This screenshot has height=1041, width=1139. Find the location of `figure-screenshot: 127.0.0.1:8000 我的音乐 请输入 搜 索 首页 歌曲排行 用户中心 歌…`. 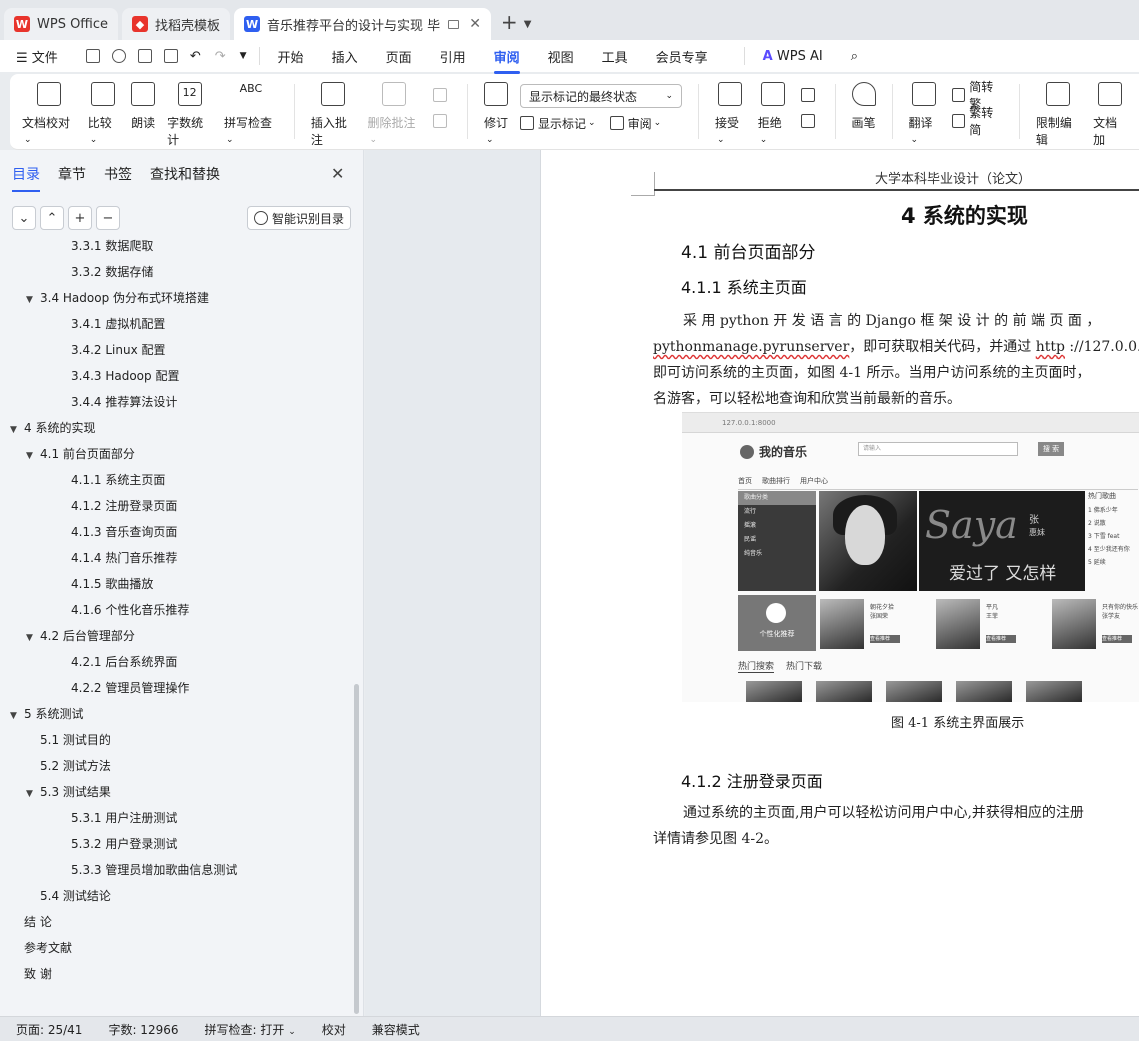

figure-screenshot: 127.0.0.1:8000 我的音乐 请输入 搜 索 首页 歌曲排行 用户中心 歌… is located at coordinates (910, 557).